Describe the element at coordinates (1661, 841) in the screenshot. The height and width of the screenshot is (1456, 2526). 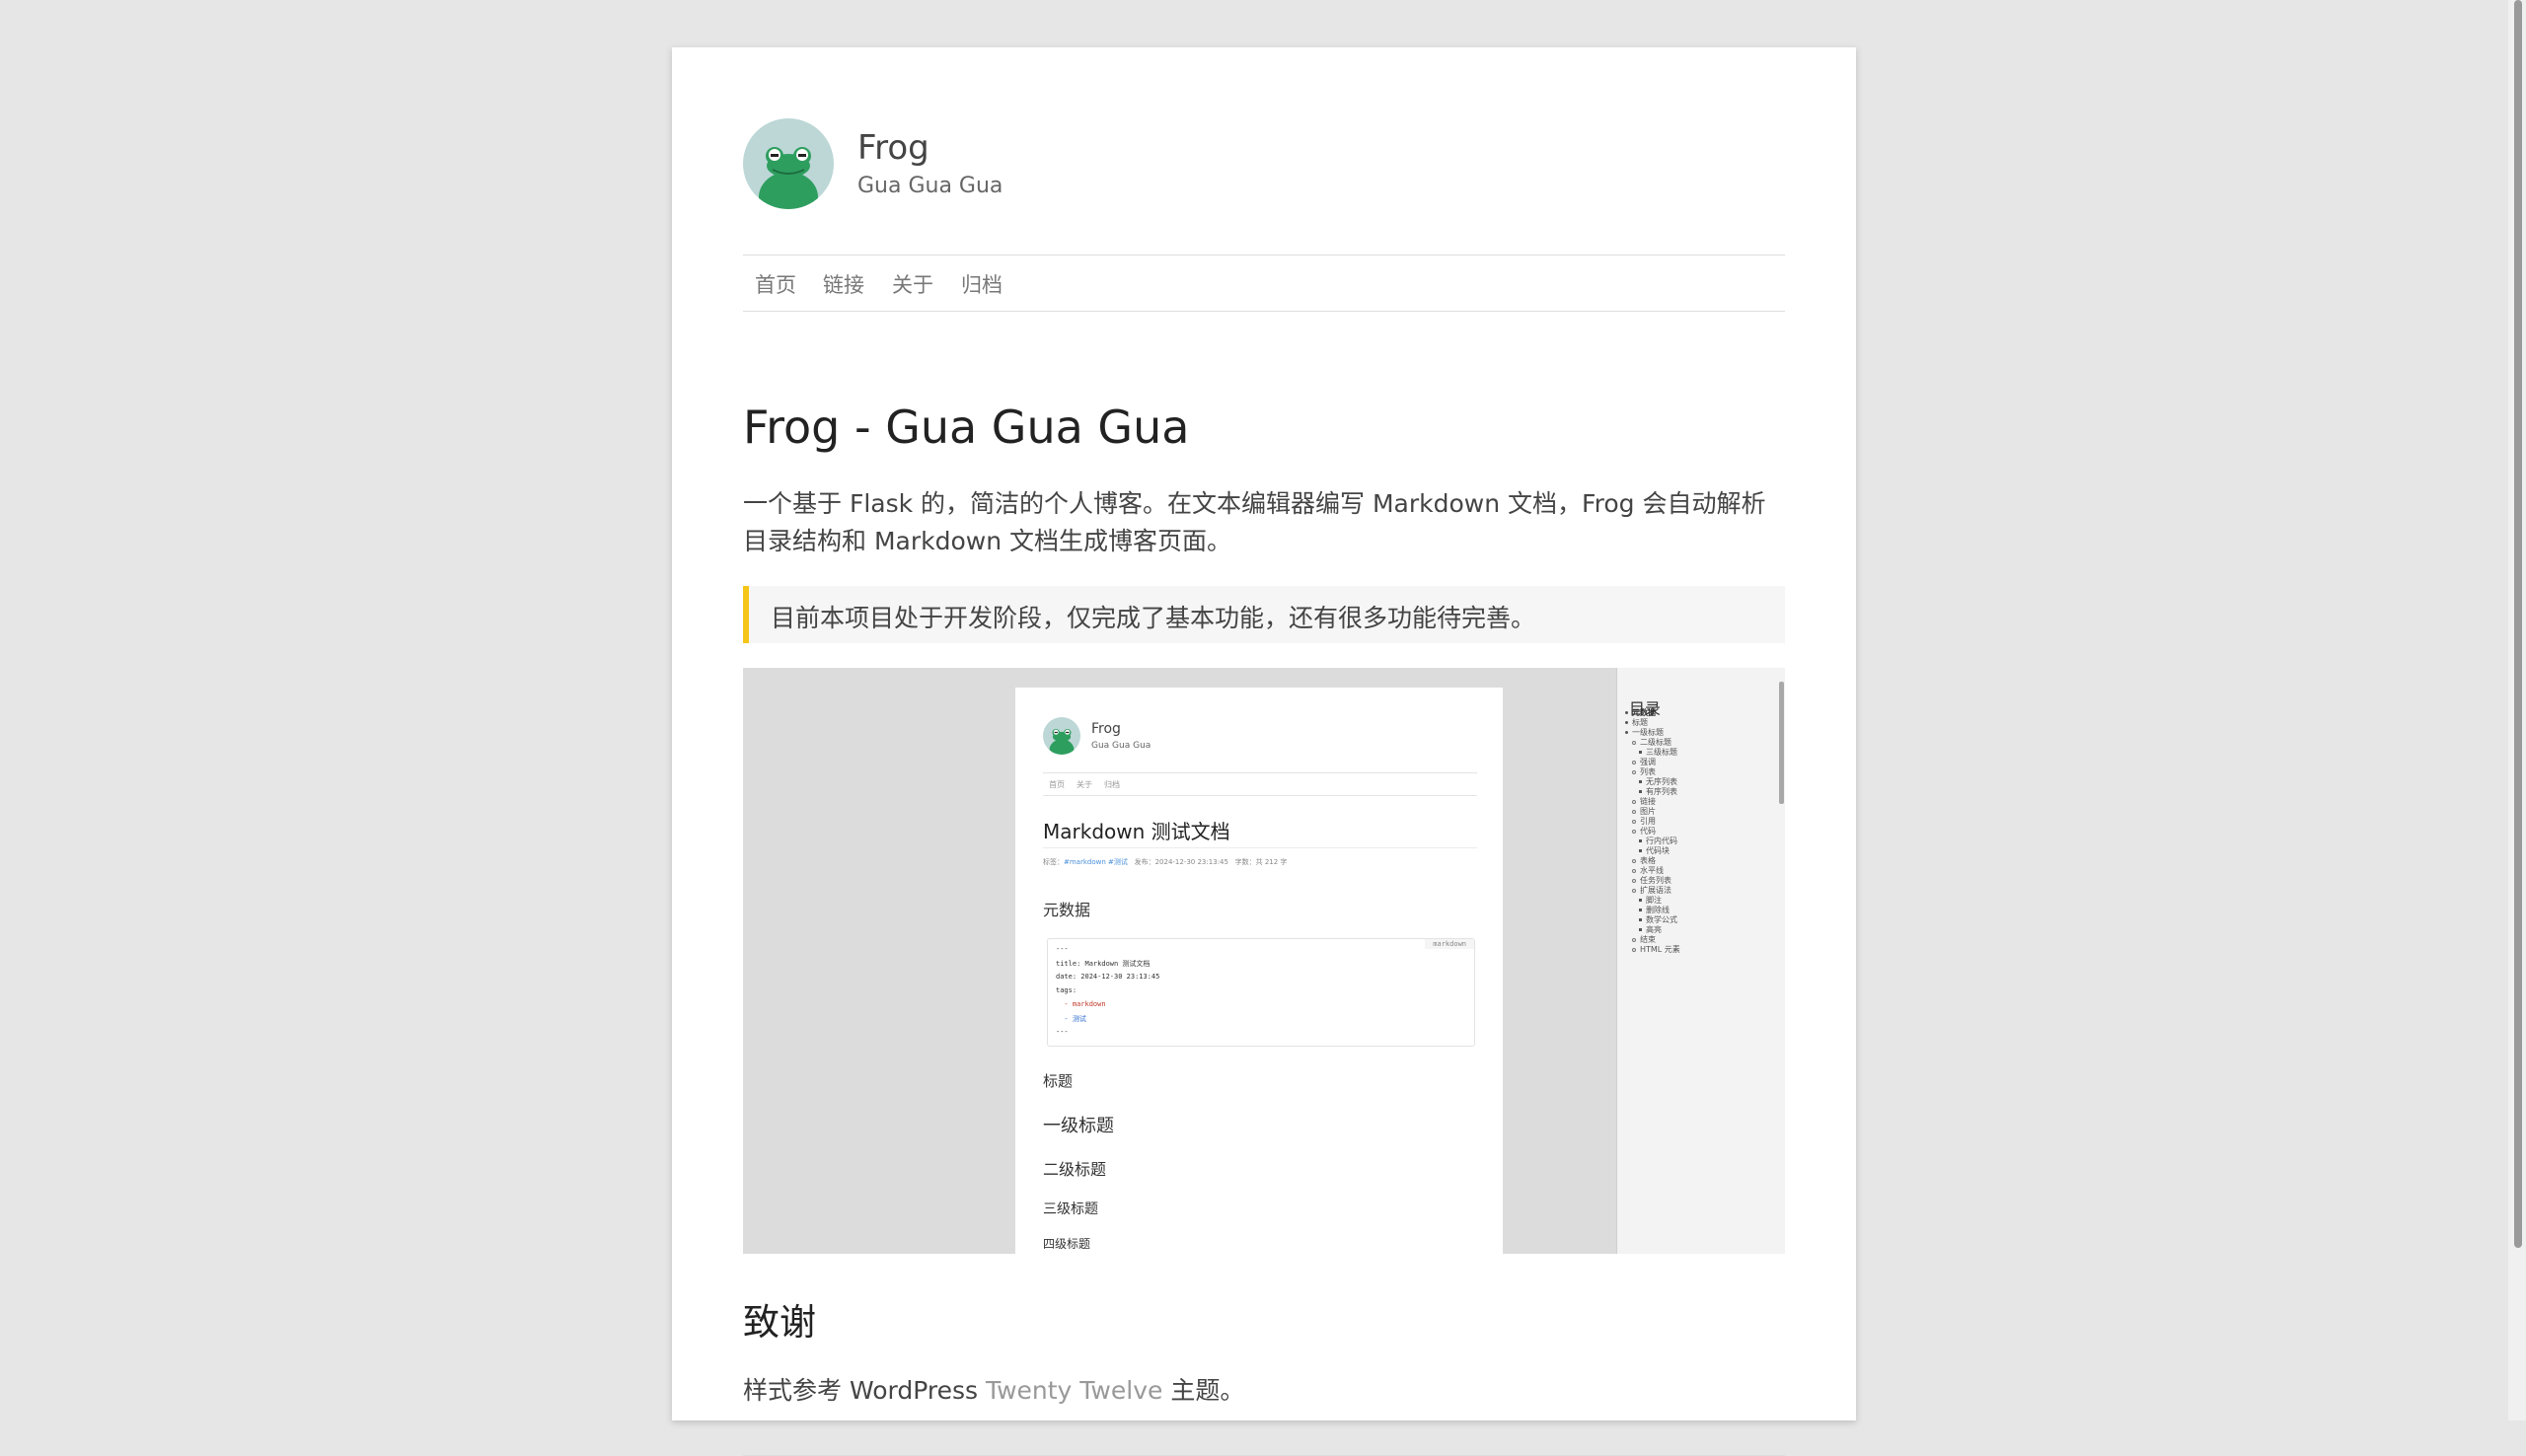
I see `preview-toc-item-label: 行内代码` at that location.